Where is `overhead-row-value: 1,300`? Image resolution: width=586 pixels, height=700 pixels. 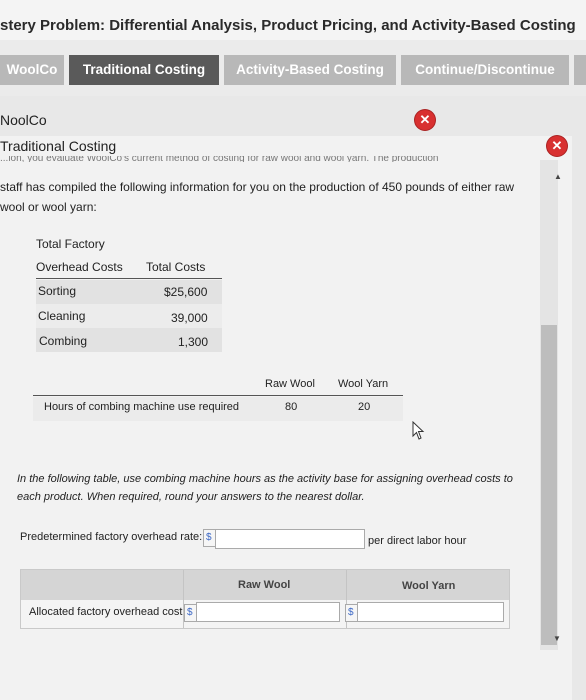
overhead-row-value: 1,300 is located at coordinates (193, 342).